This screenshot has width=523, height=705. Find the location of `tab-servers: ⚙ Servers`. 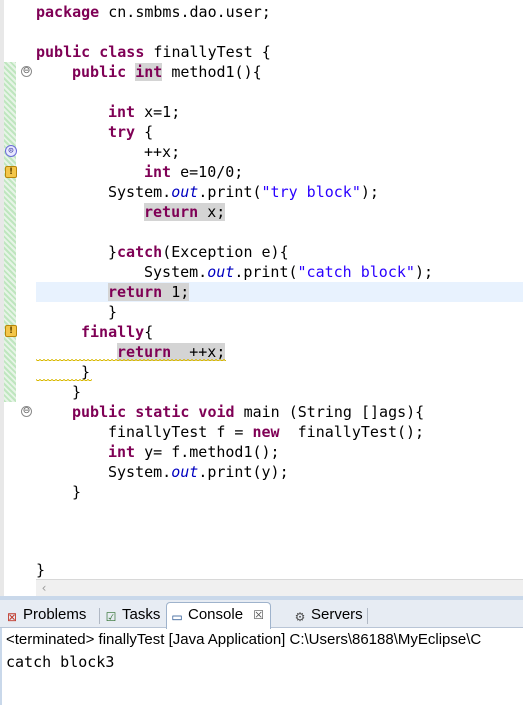

tab-servers: ⚙ Servers is located at coordinates (327, 615).